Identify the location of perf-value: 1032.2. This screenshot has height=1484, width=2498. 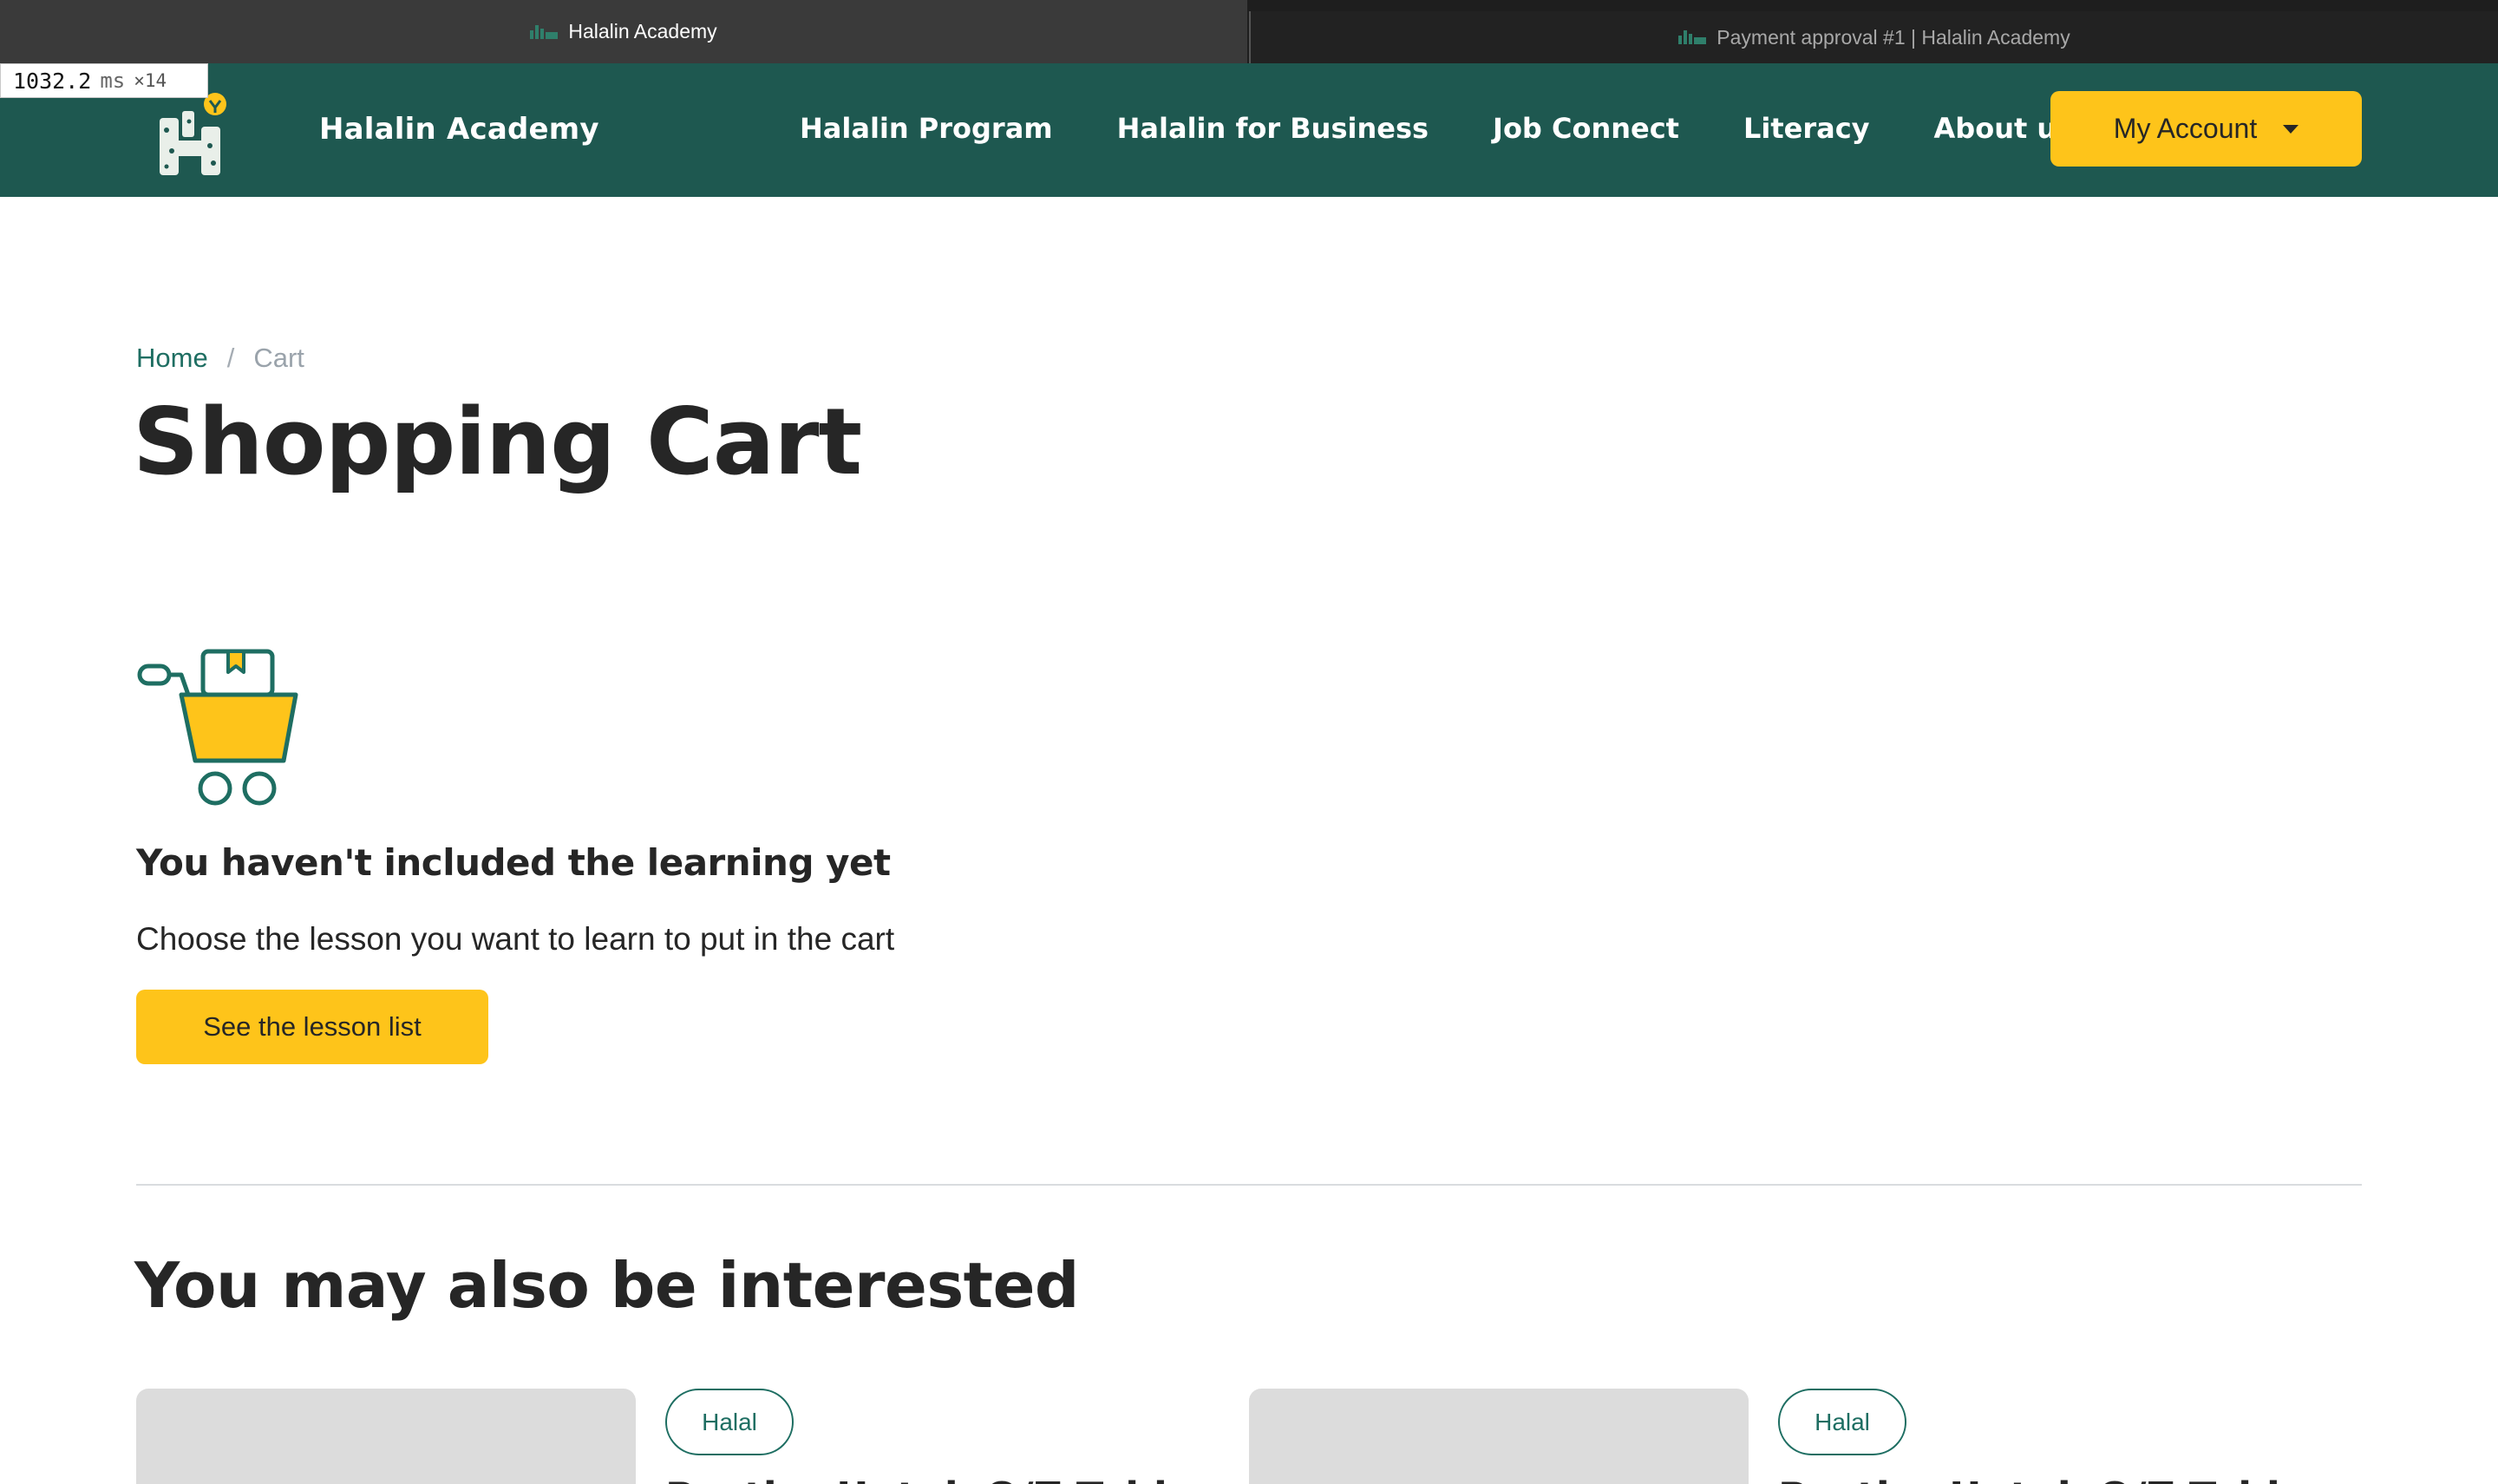
(52, 81).